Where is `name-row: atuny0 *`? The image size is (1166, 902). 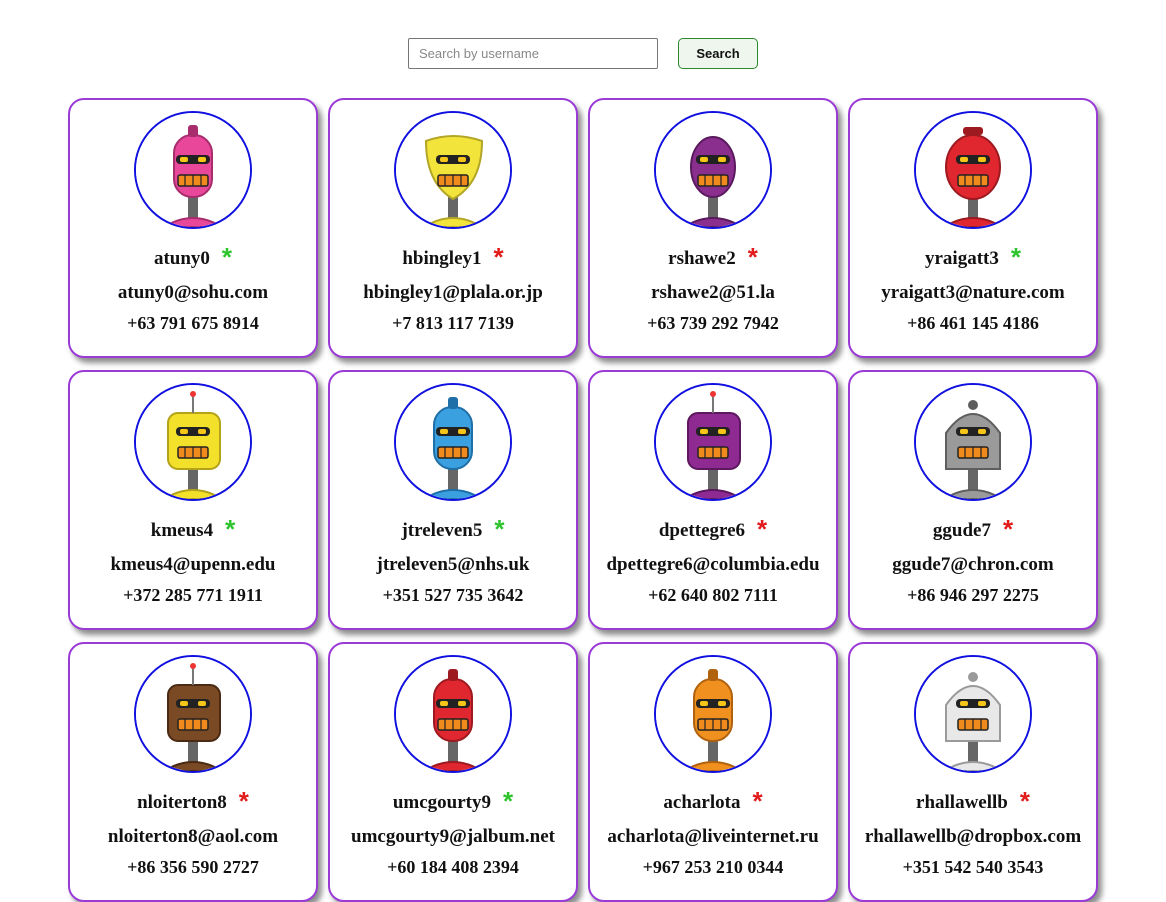
name-row: atuny0 * is located at coordinates (193, 257).